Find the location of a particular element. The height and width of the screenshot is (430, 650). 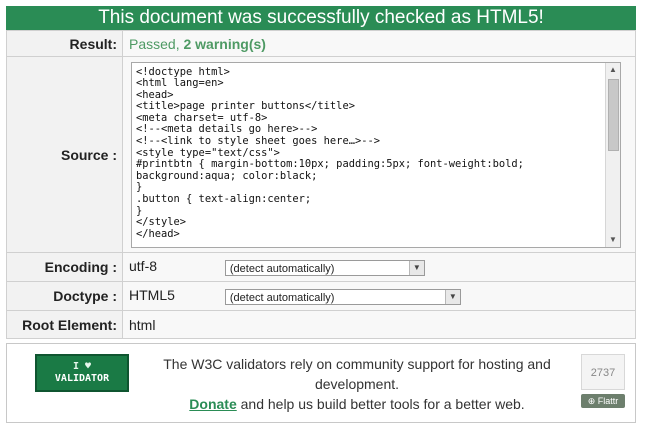

i-love-validator-badge: I ♥ VALIDATOR is located at coordinates (82, 373).